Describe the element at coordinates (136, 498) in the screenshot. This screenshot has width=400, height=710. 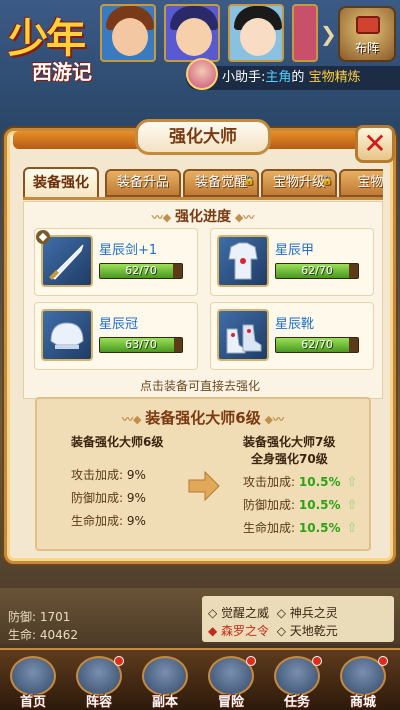
I see `defense-bonus-value: 9%` at that location.